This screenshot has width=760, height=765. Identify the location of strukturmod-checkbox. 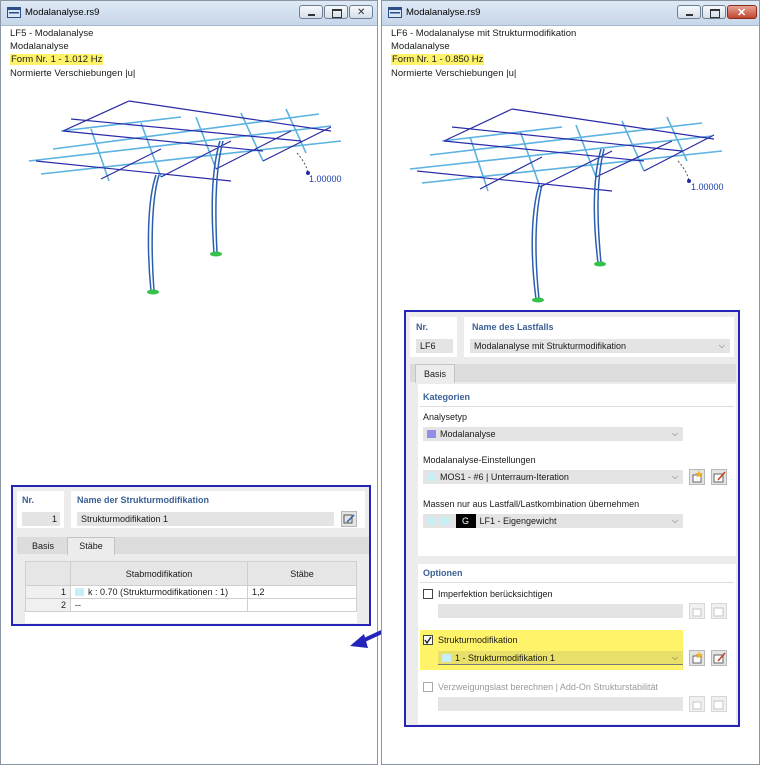
(428, 640).